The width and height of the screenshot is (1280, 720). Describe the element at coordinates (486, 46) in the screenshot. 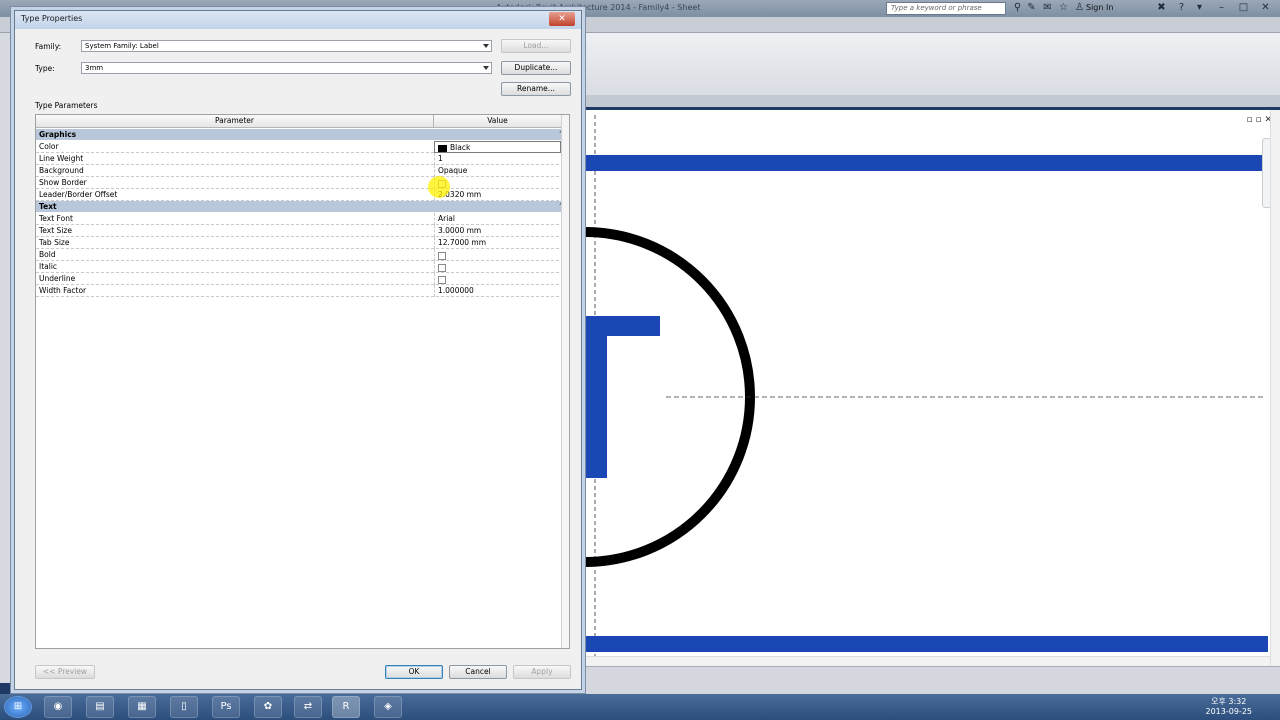

I see `chevron-down-icon` at that location.